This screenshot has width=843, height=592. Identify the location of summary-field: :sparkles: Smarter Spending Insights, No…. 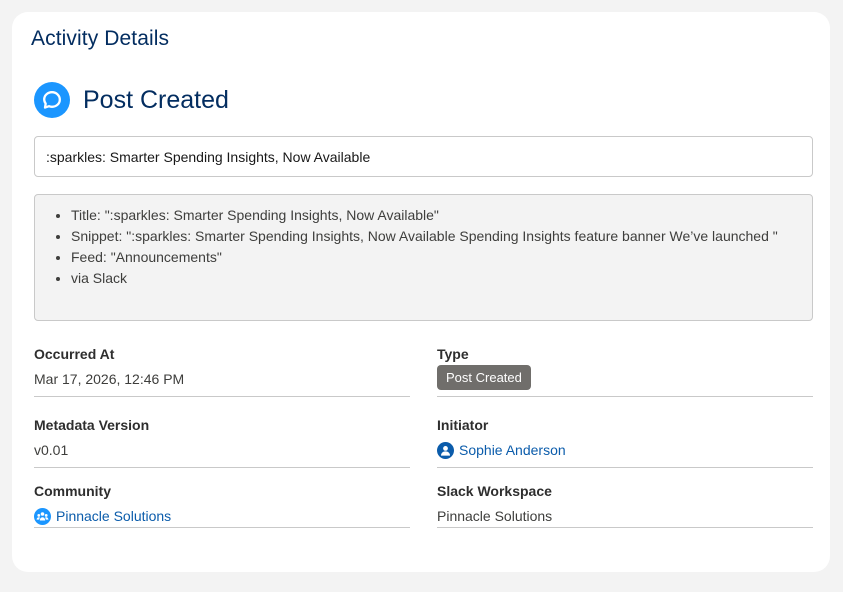
(423, 156).